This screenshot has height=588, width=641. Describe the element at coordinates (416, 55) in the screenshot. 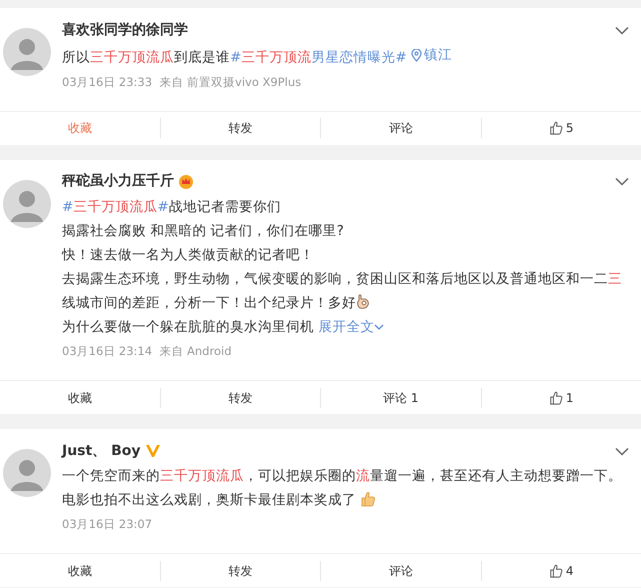

I see `location-pin-icon` at that location.